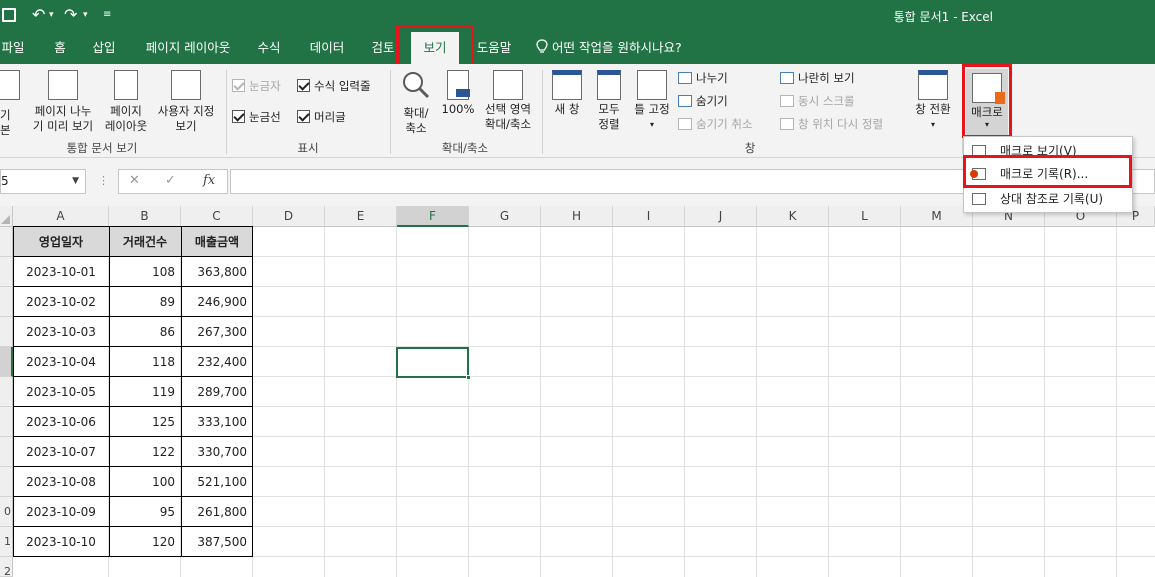 The image size is (1155, 577). Describe the element at coordinates (217, 242) in the screenshot. I see `table-header-cell: 매출금액` at that location.